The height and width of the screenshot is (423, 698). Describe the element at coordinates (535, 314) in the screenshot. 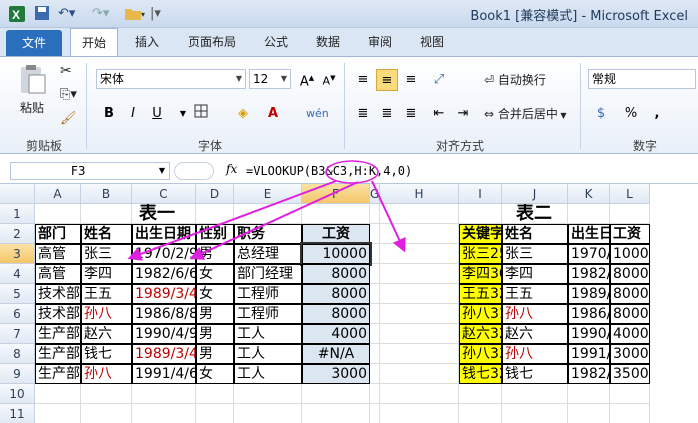

I see `table2-cell: 孙八` at that location.